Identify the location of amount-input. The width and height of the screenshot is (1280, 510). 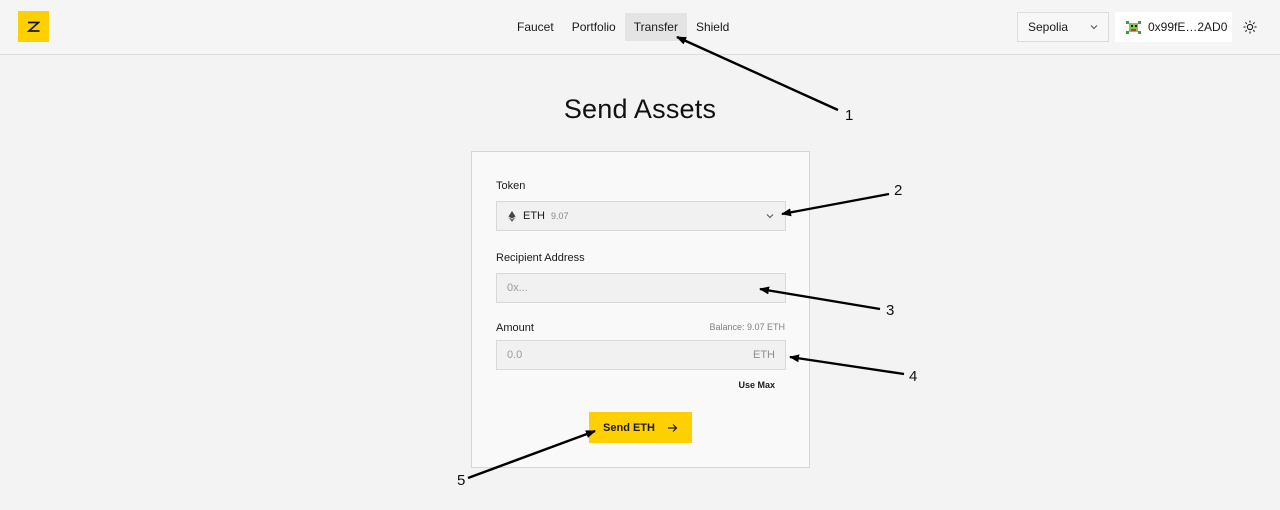
(641, 355).